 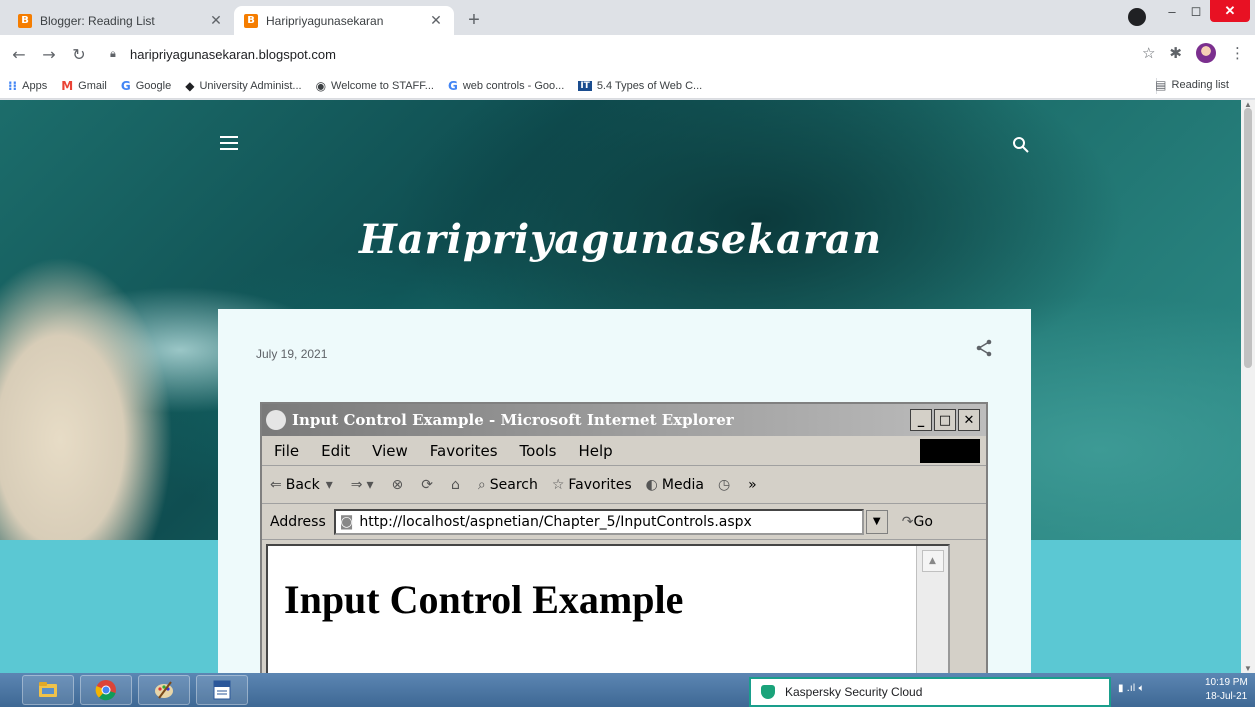 I want to click on taskbar-word-button, so click(x=222, y=690).